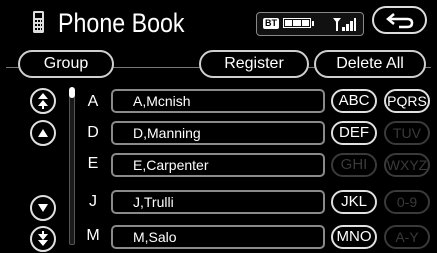  Describe the element at coordinates (93, 132) in the screenshot. I see `row-letter: D` at that location.